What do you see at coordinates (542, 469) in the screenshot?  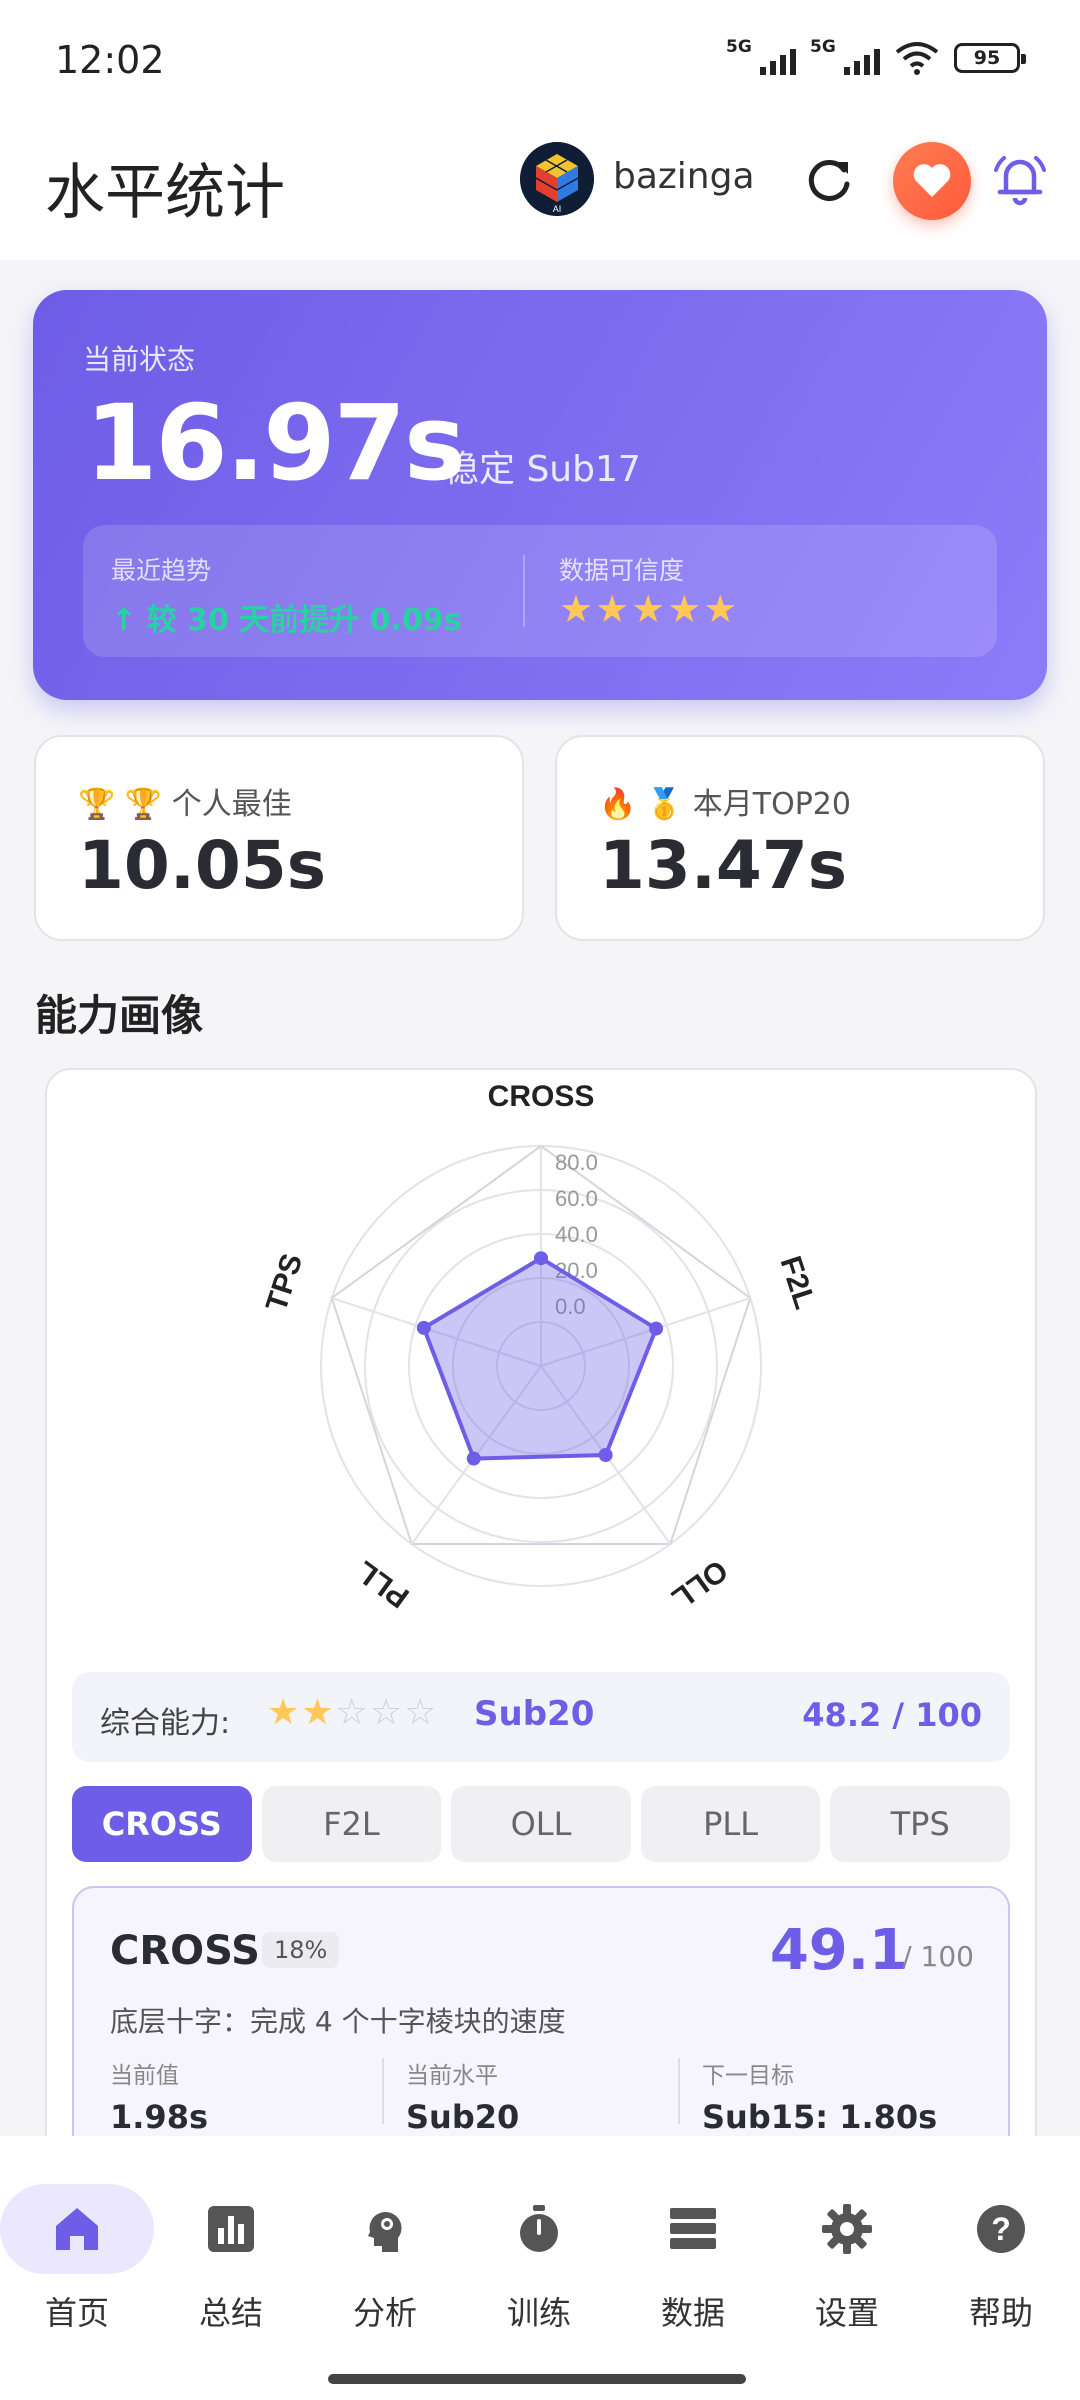 I see `stability-label: 稳定 Sub17` at bounding box center [542, 469].